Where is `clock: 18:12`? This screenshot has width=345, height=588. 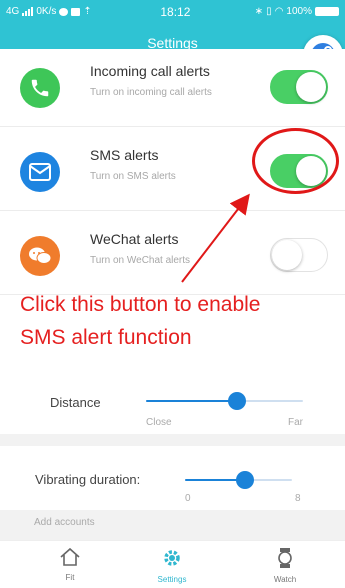 clock: 18:12 is located at coordinates (175, 11).